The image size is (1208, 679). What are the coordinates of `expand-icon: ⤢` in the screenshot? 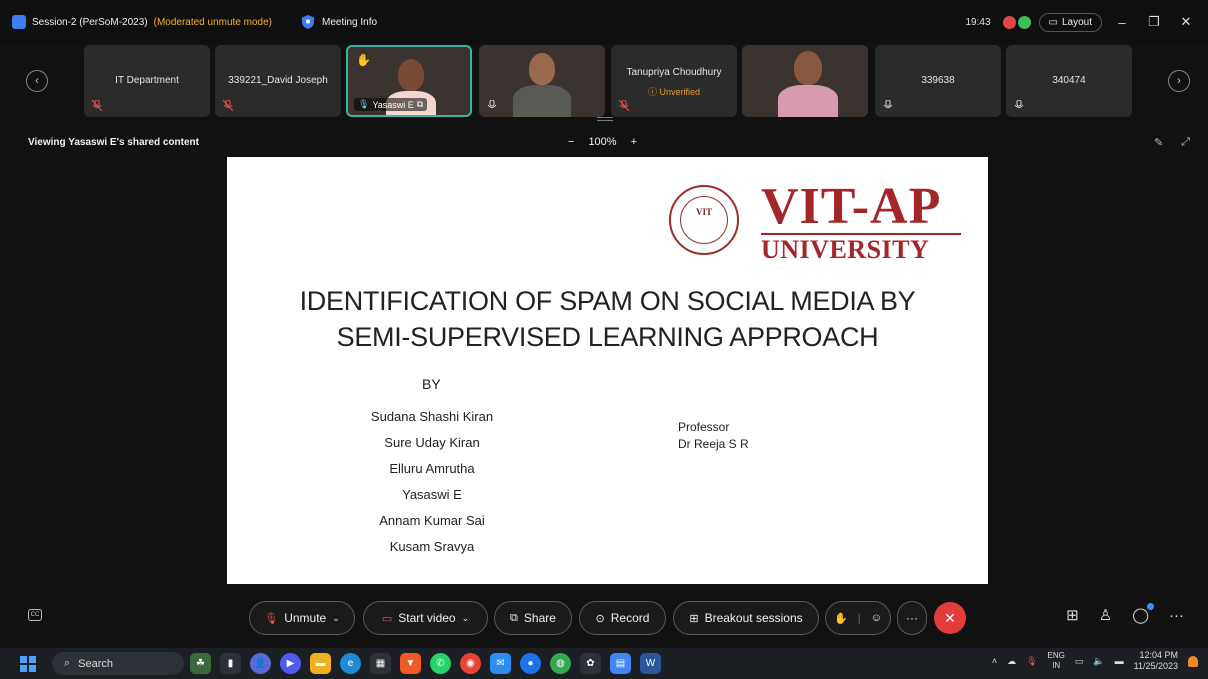 It's located at (1185, 142).